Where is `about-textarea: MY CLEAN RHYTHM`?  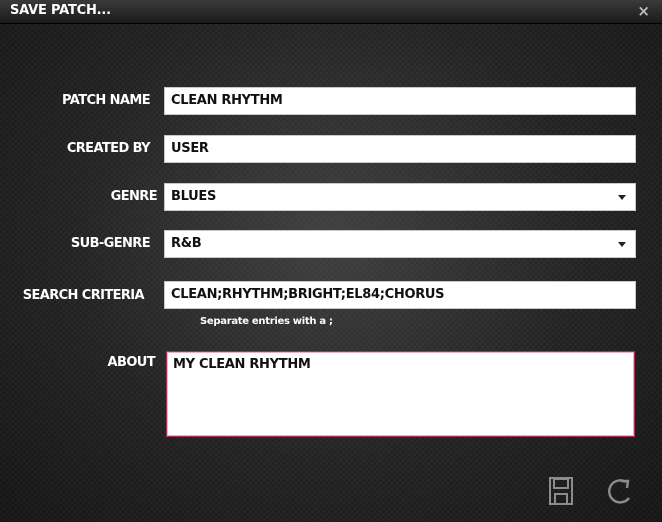 about-textarea: MY CLEAN RHYTHM is located at coordinates (400, 394).